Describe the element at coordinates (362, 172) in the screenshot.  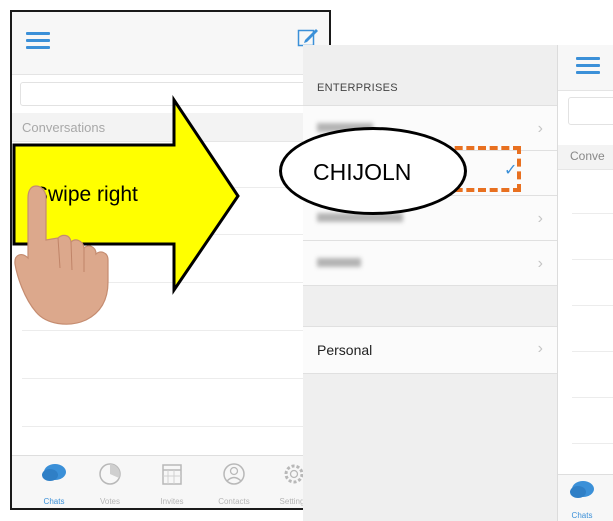
I see `selected-enterprise-name: CHIJOLN` at that location.